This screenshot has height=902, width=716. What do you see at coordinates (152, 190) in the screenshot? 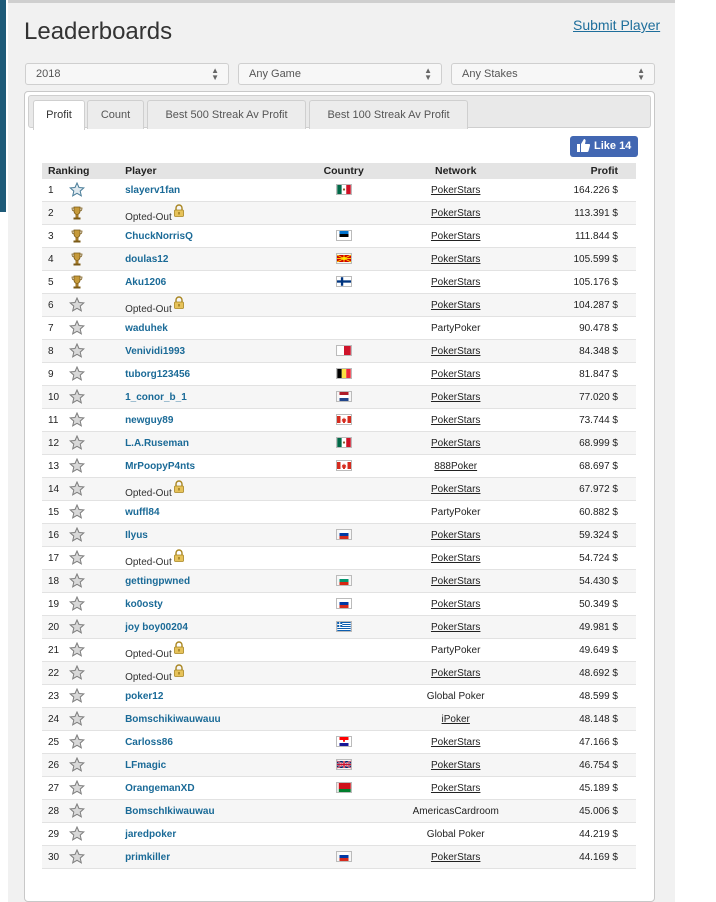
I see `player-link: slayerv1fan` at bounding box center [152, 190].